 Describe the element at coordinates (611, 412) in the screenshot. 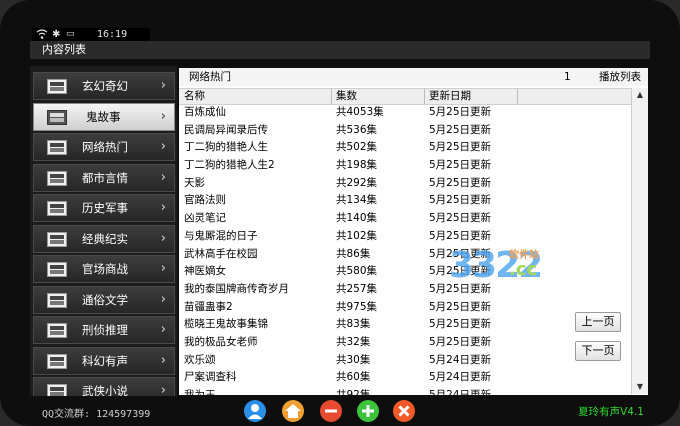

I see `version-label: 夏玲有声V4.1` at that location.